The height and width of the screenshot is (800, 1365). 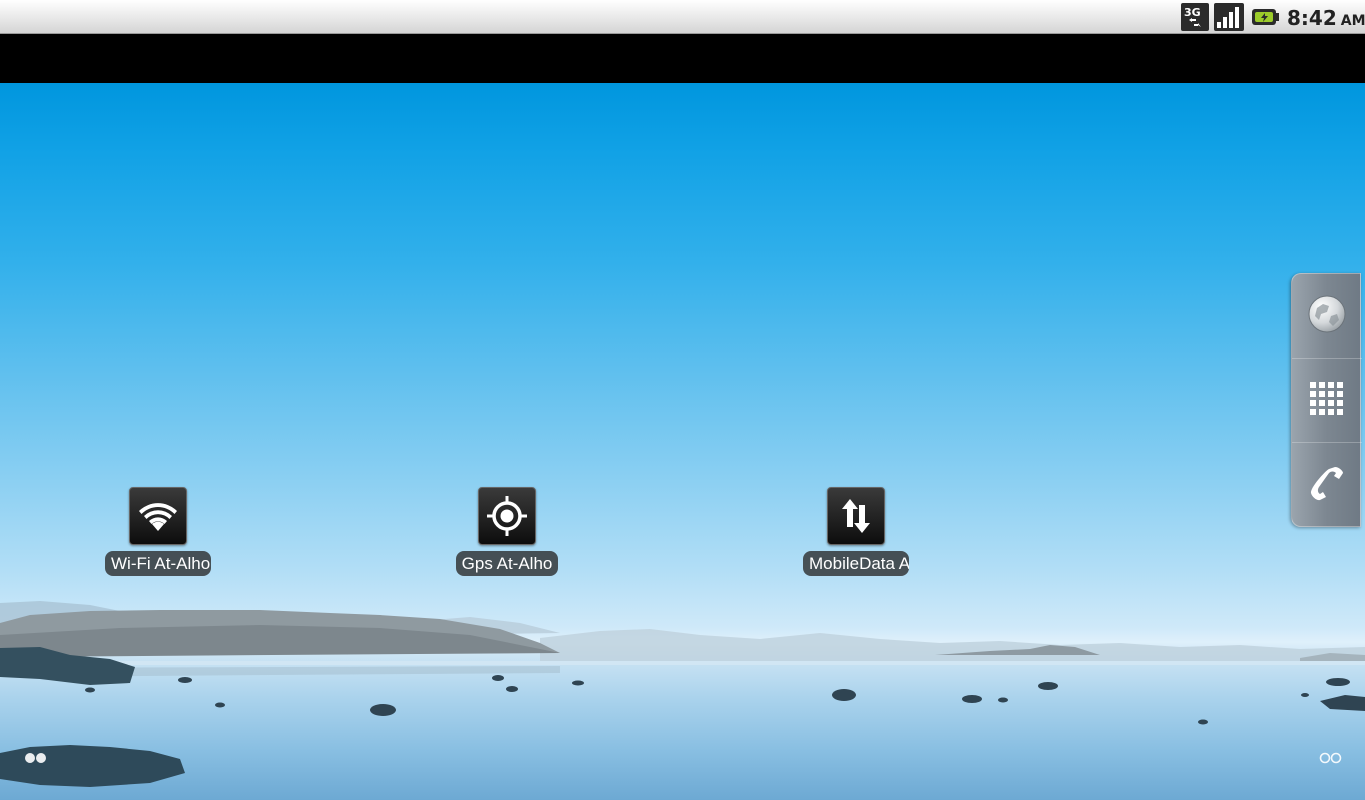 What do you see at coordinates (1331, 757) in the screenshot?
I see `next-page-indicator` at bounding box center [1331, 757].